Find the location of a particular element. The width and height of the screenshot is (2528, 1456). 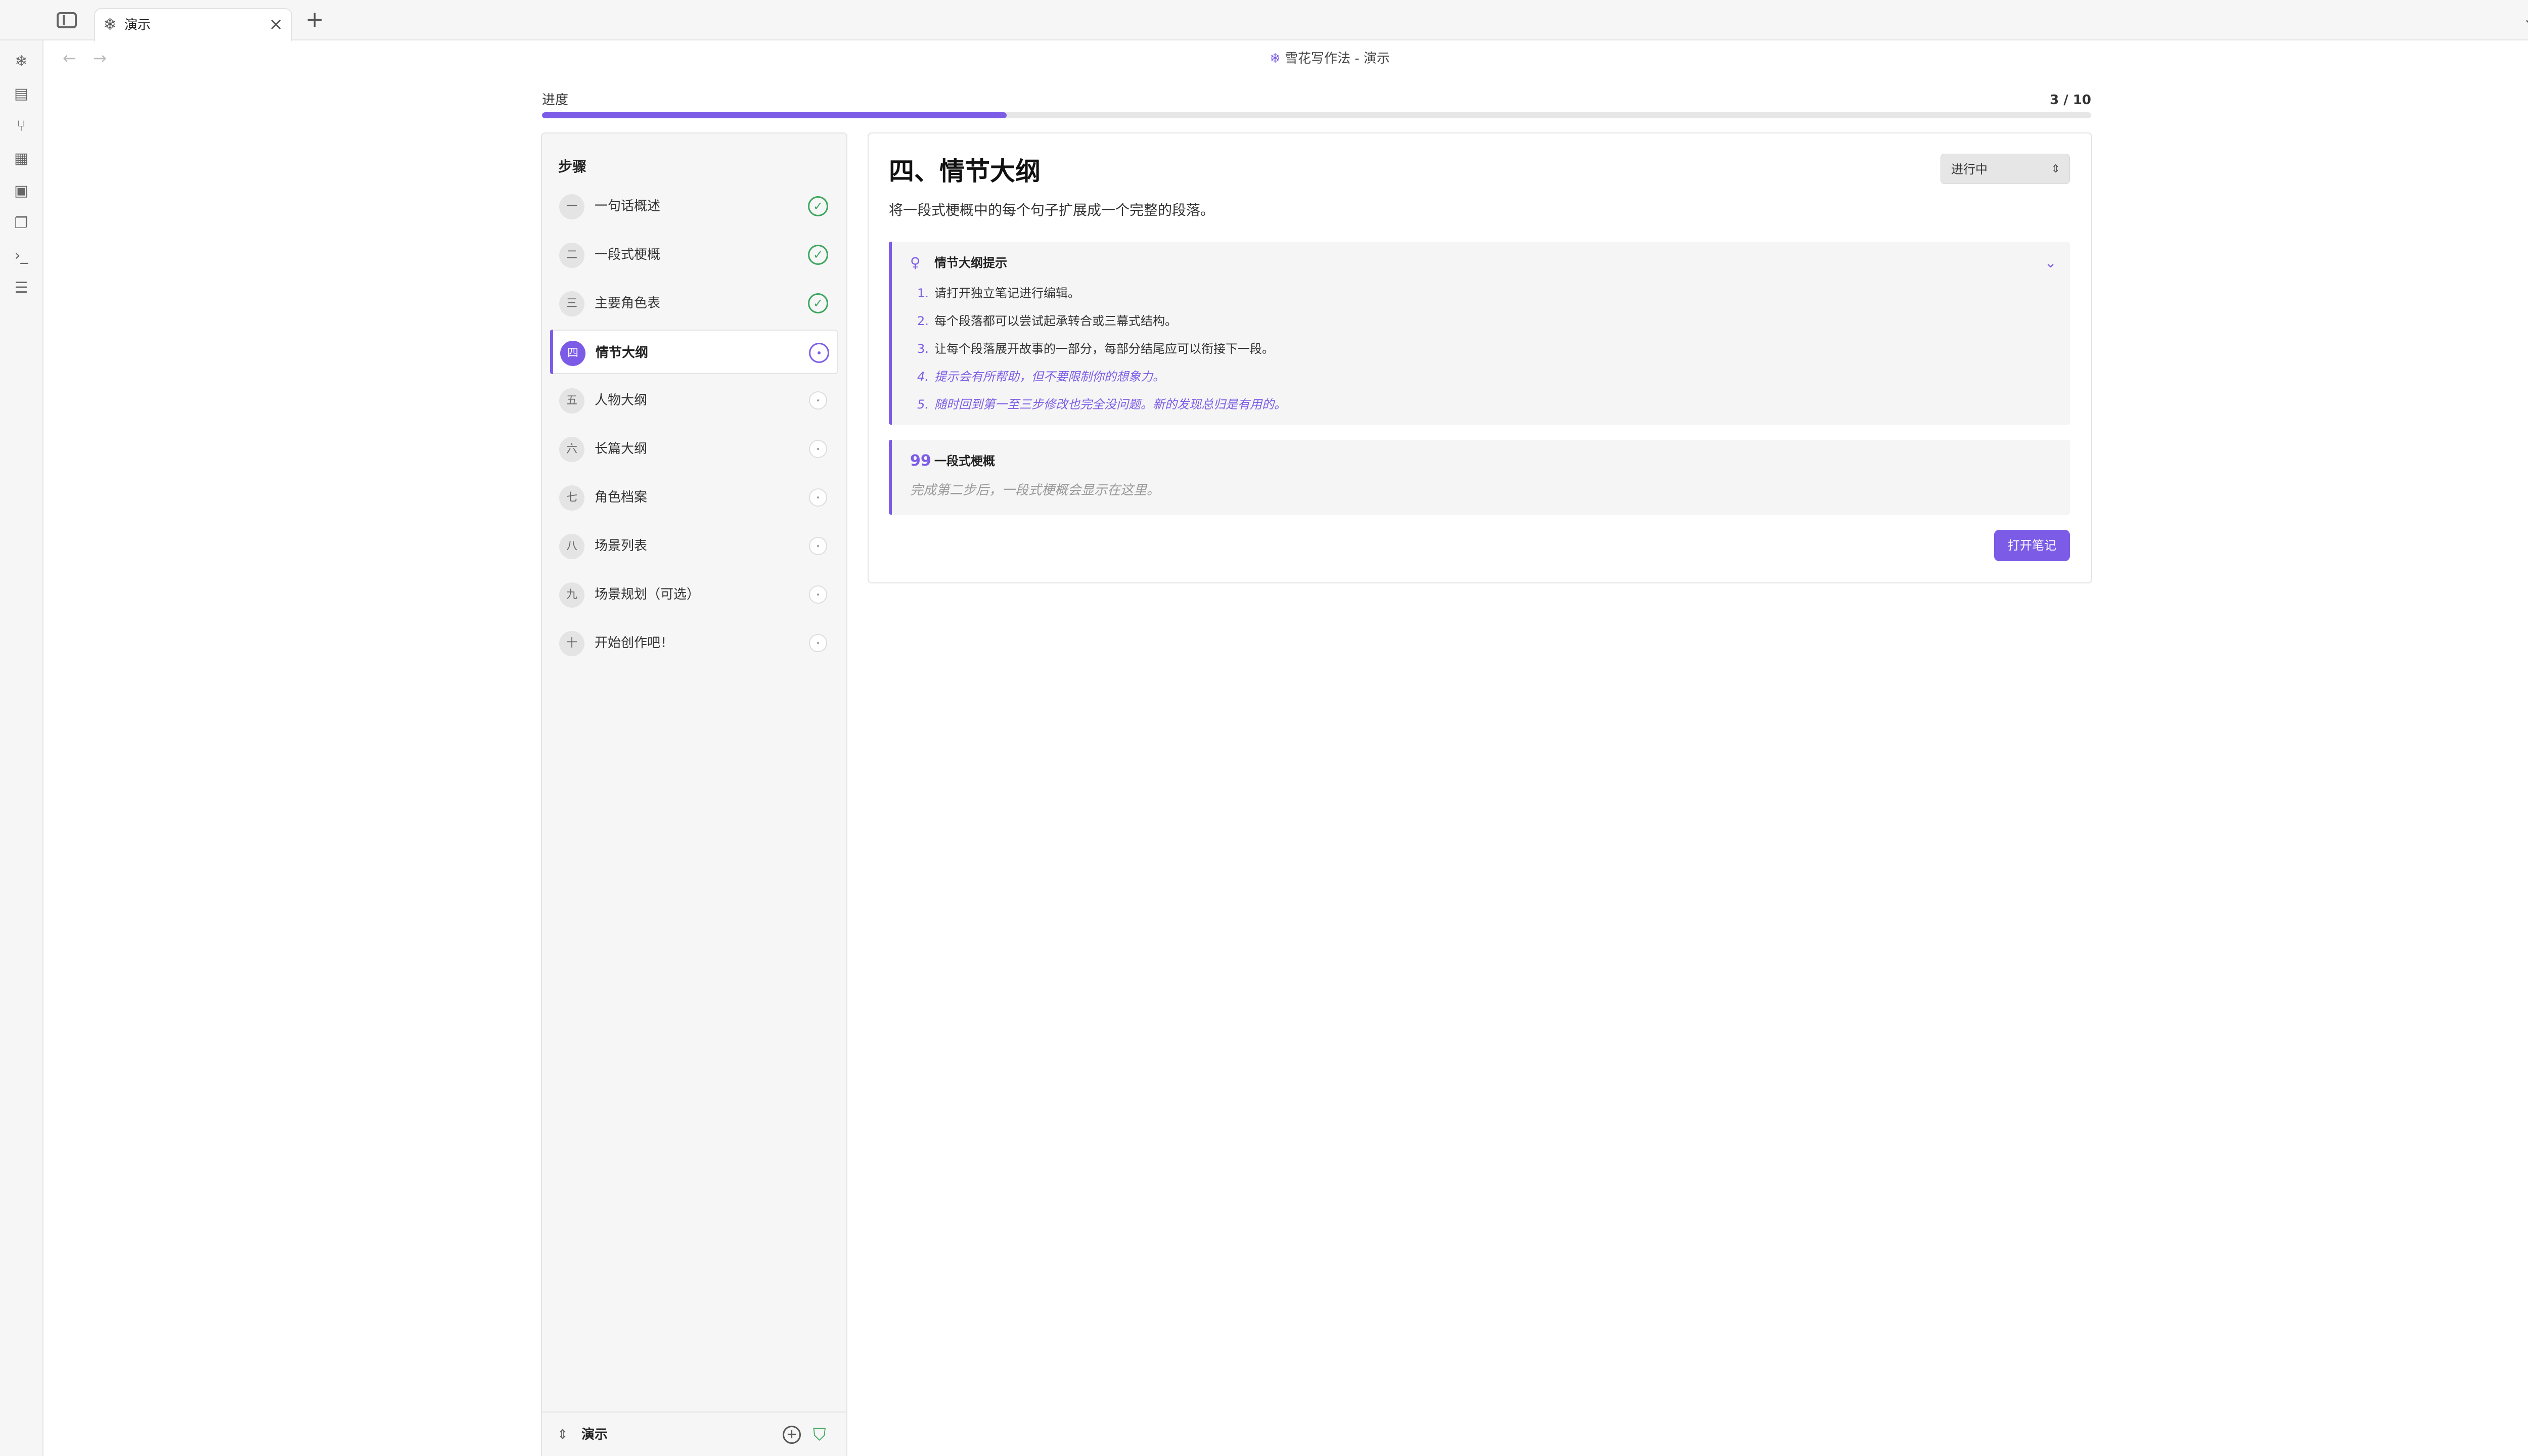

step-label: 角色档案 is located at coordinates (622, 497).